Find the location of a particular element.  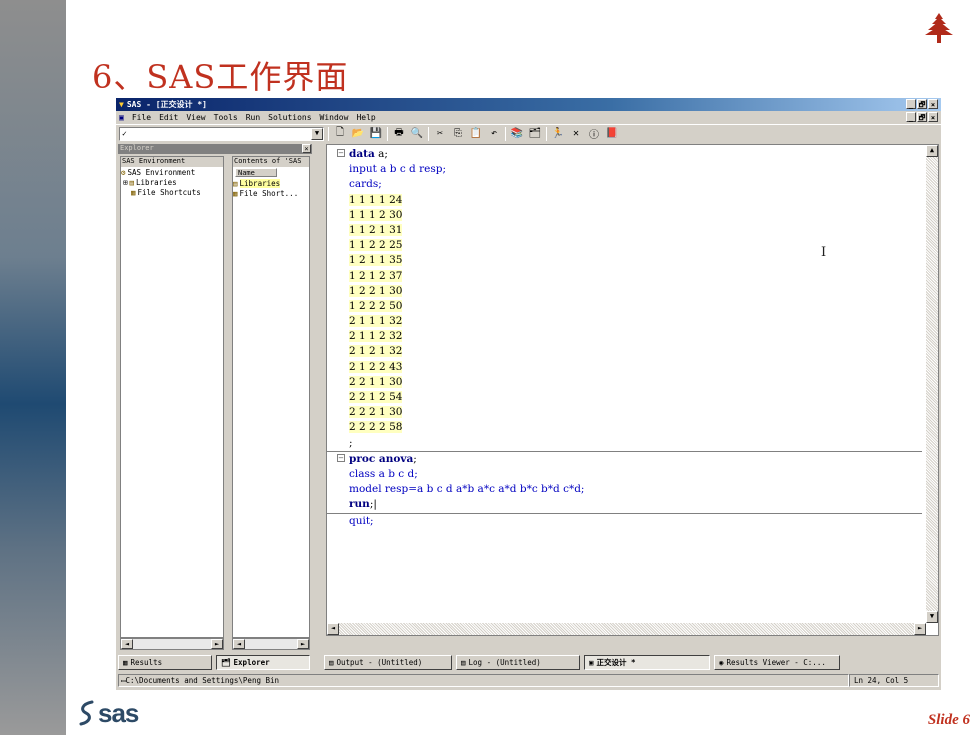

explorer-title: Explorer × is located at coordinates (215, 149).